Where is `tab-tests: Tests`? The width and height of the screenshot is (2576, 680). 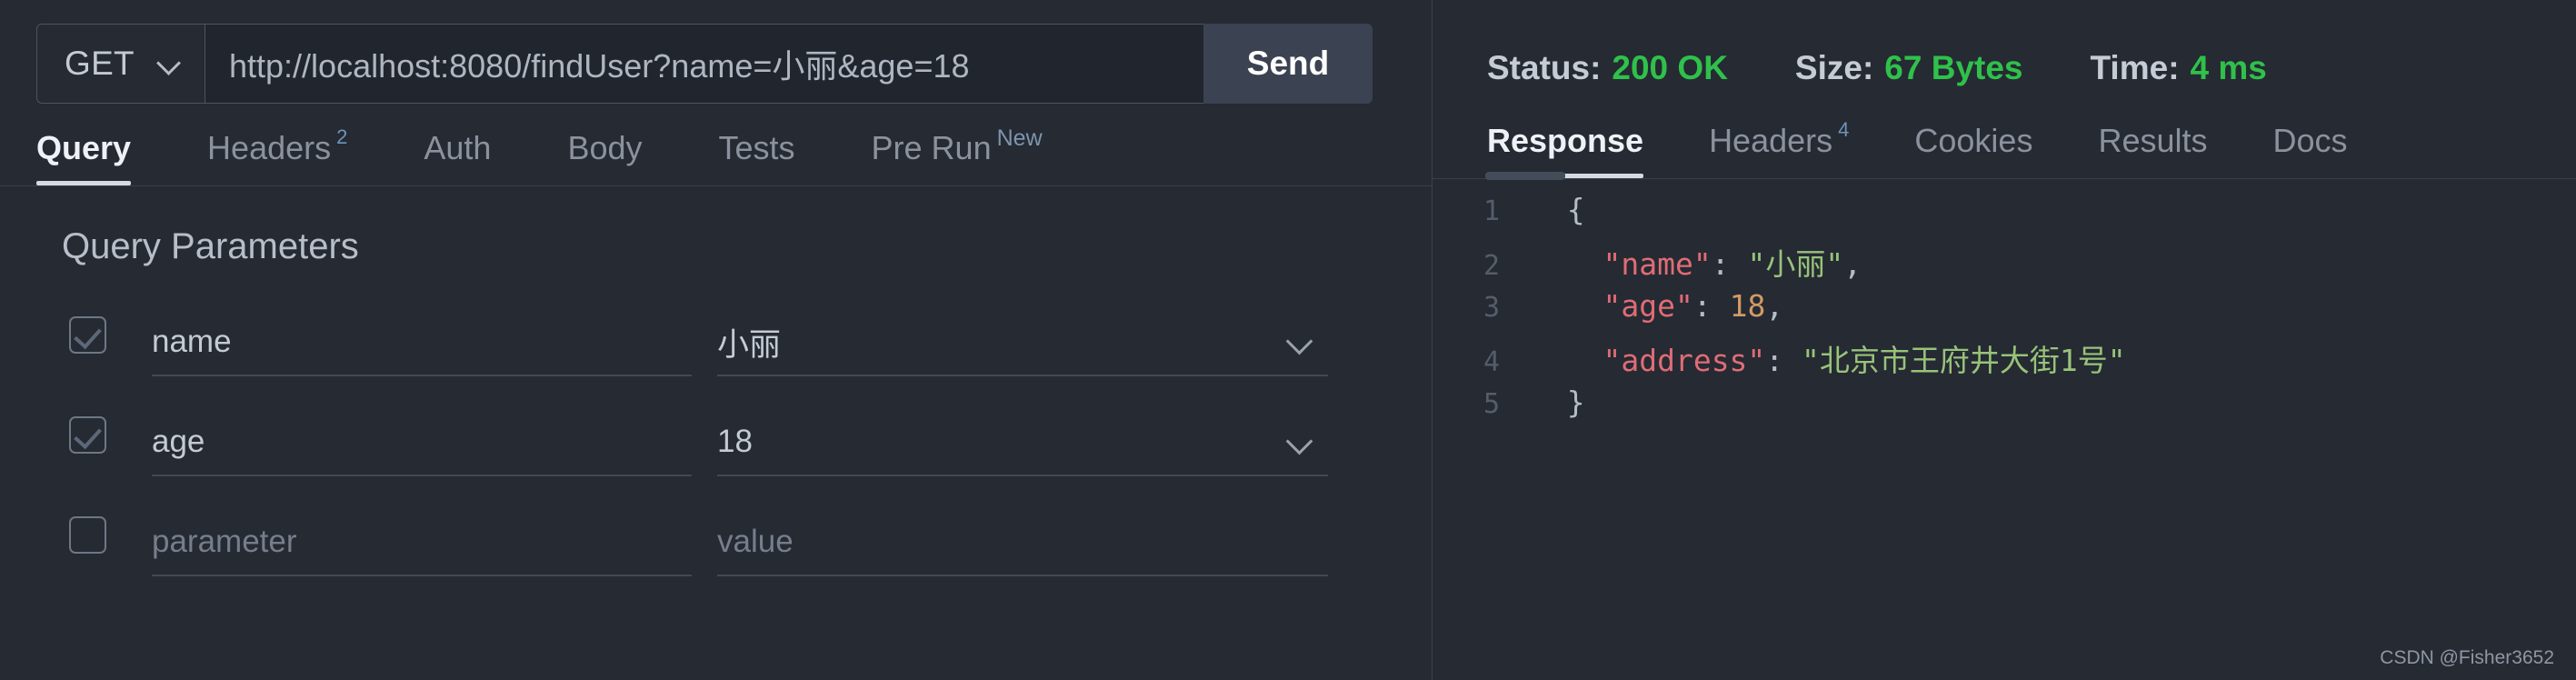
tab-tests: Tests is located at coordinates (757, 155).